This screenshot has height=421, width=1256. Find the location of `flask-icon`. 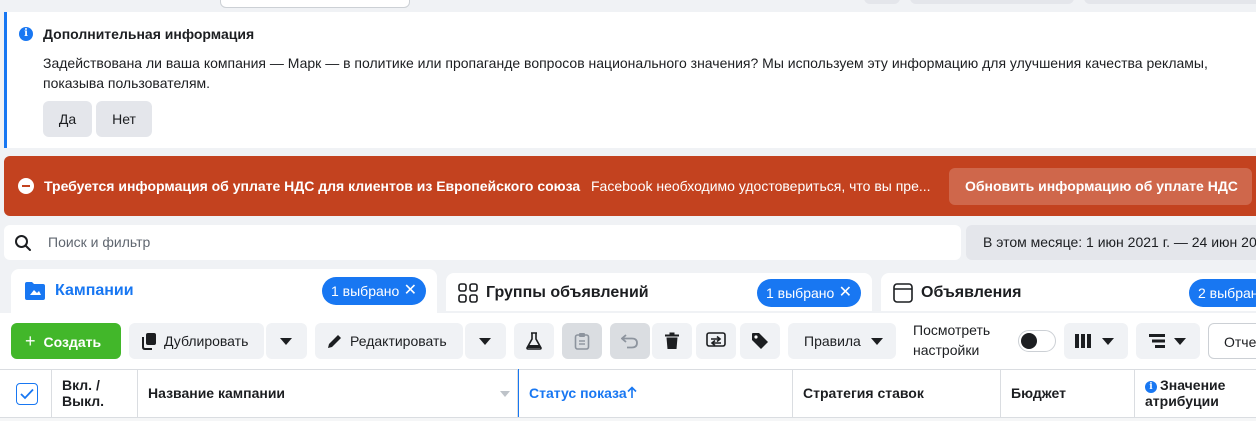

flask-icon is located at coordinates (534, 341).